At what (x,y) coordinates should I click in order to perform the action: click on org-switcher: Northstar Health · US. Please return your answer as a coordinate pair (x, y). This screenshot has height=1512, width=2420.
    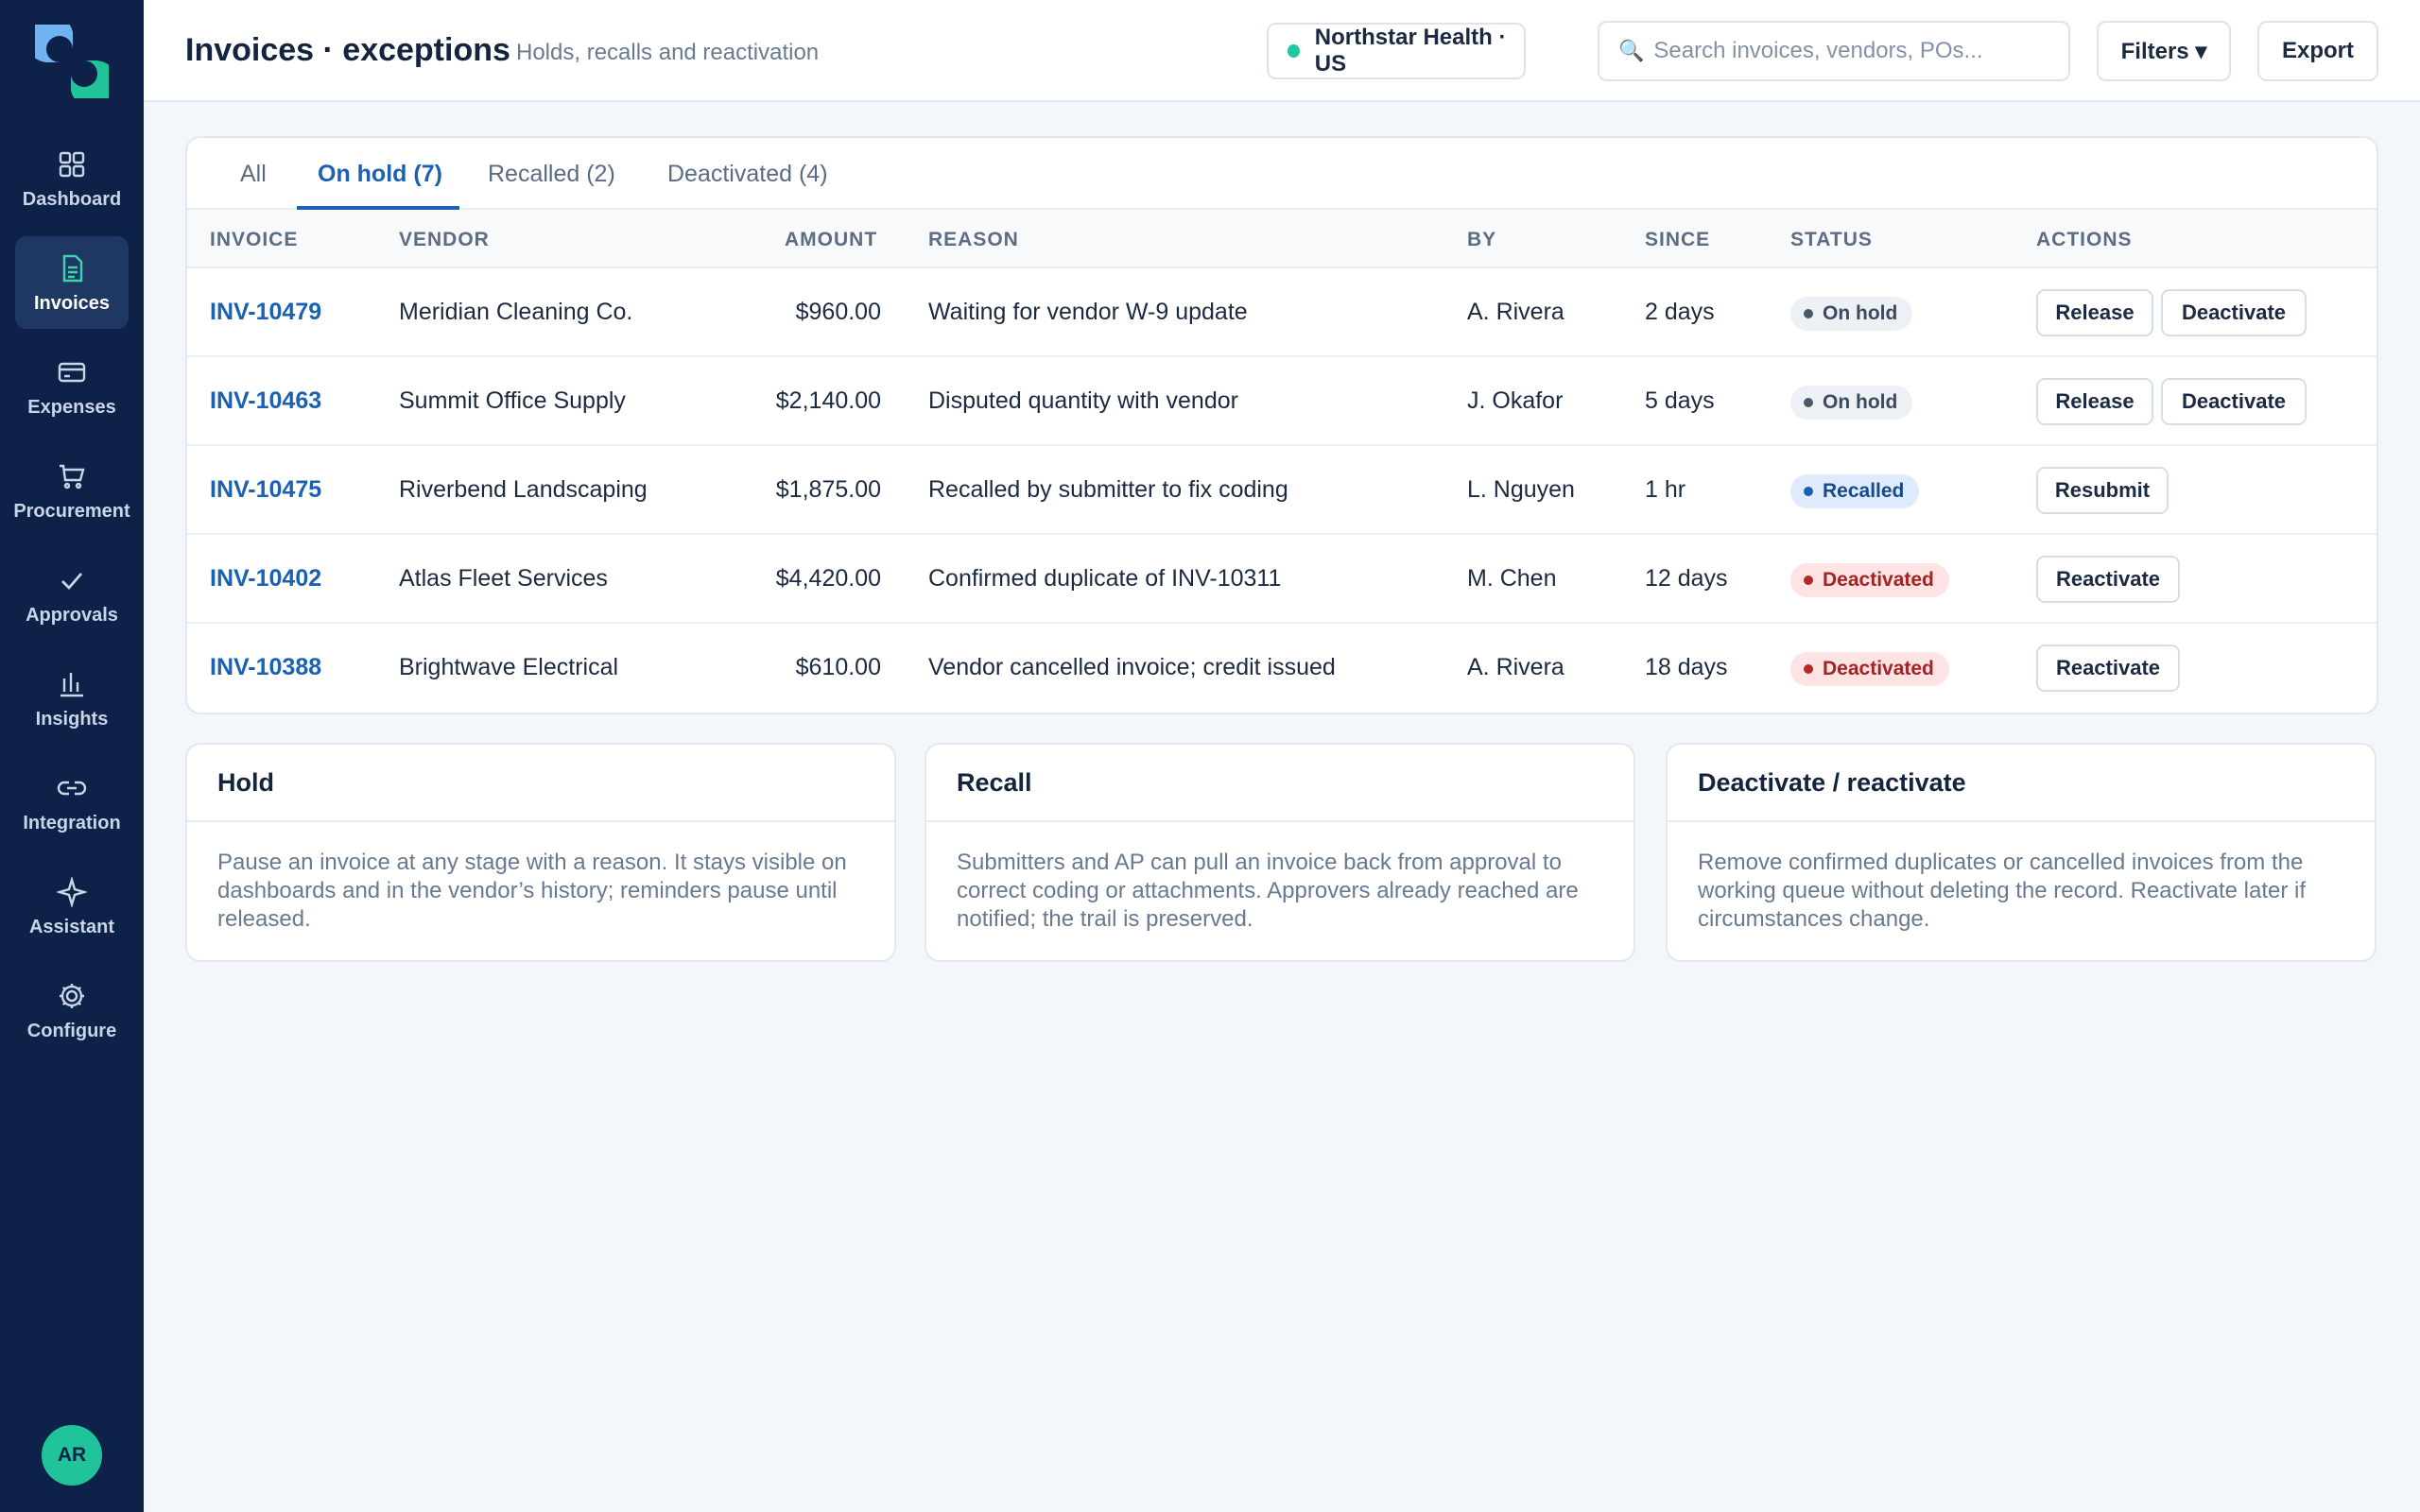
    Looking at the image, I should click on (1396, 51).